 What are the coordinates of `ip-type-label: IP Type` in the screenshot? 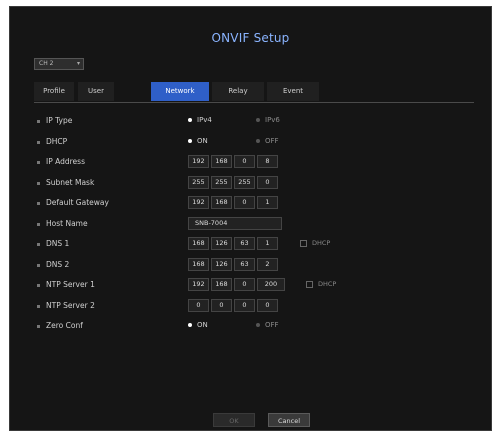 It's located at (54, 120).